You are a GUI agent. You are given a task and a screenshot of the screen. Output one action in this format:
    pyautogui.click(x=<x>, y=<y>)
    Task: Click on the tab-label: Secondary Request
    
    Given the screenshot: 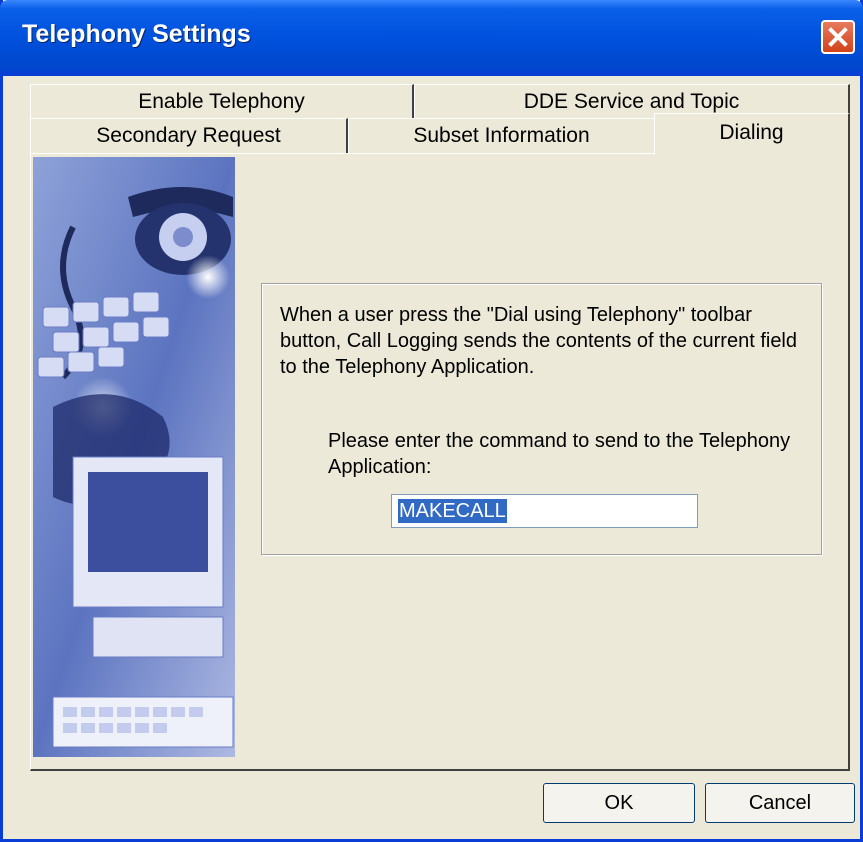 What is the action you would take?
    pyautogui.click(x=188, y=135)
    